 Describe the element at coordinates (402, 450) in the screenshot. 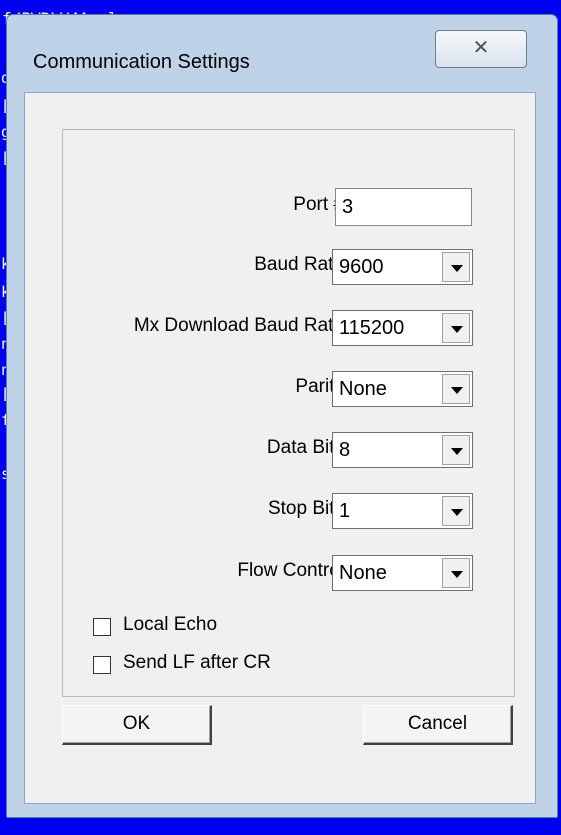

I see `data-bits-select: 8` at that location.